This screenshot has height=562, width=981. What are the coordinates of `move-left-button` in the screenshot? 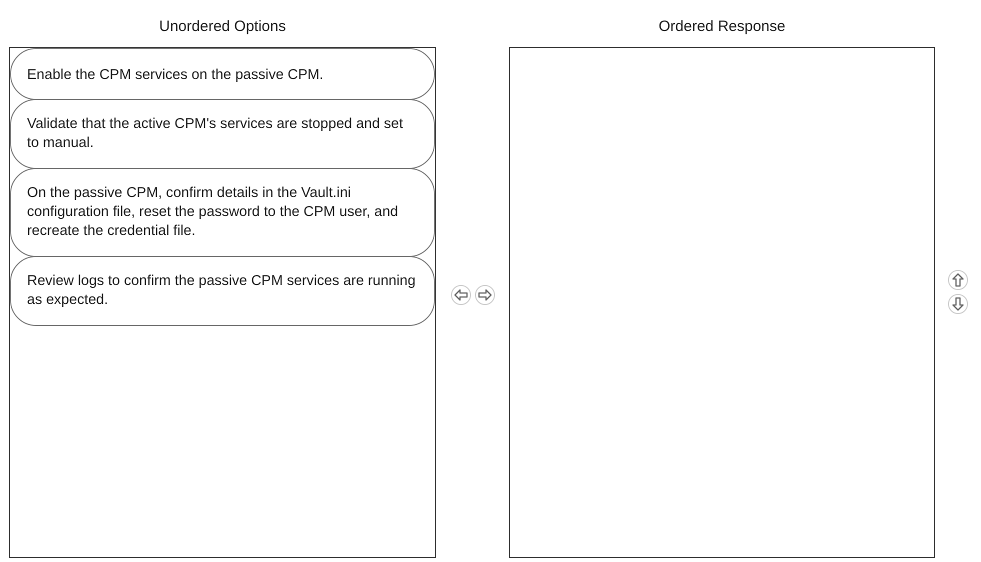 It's located at (460, 295).